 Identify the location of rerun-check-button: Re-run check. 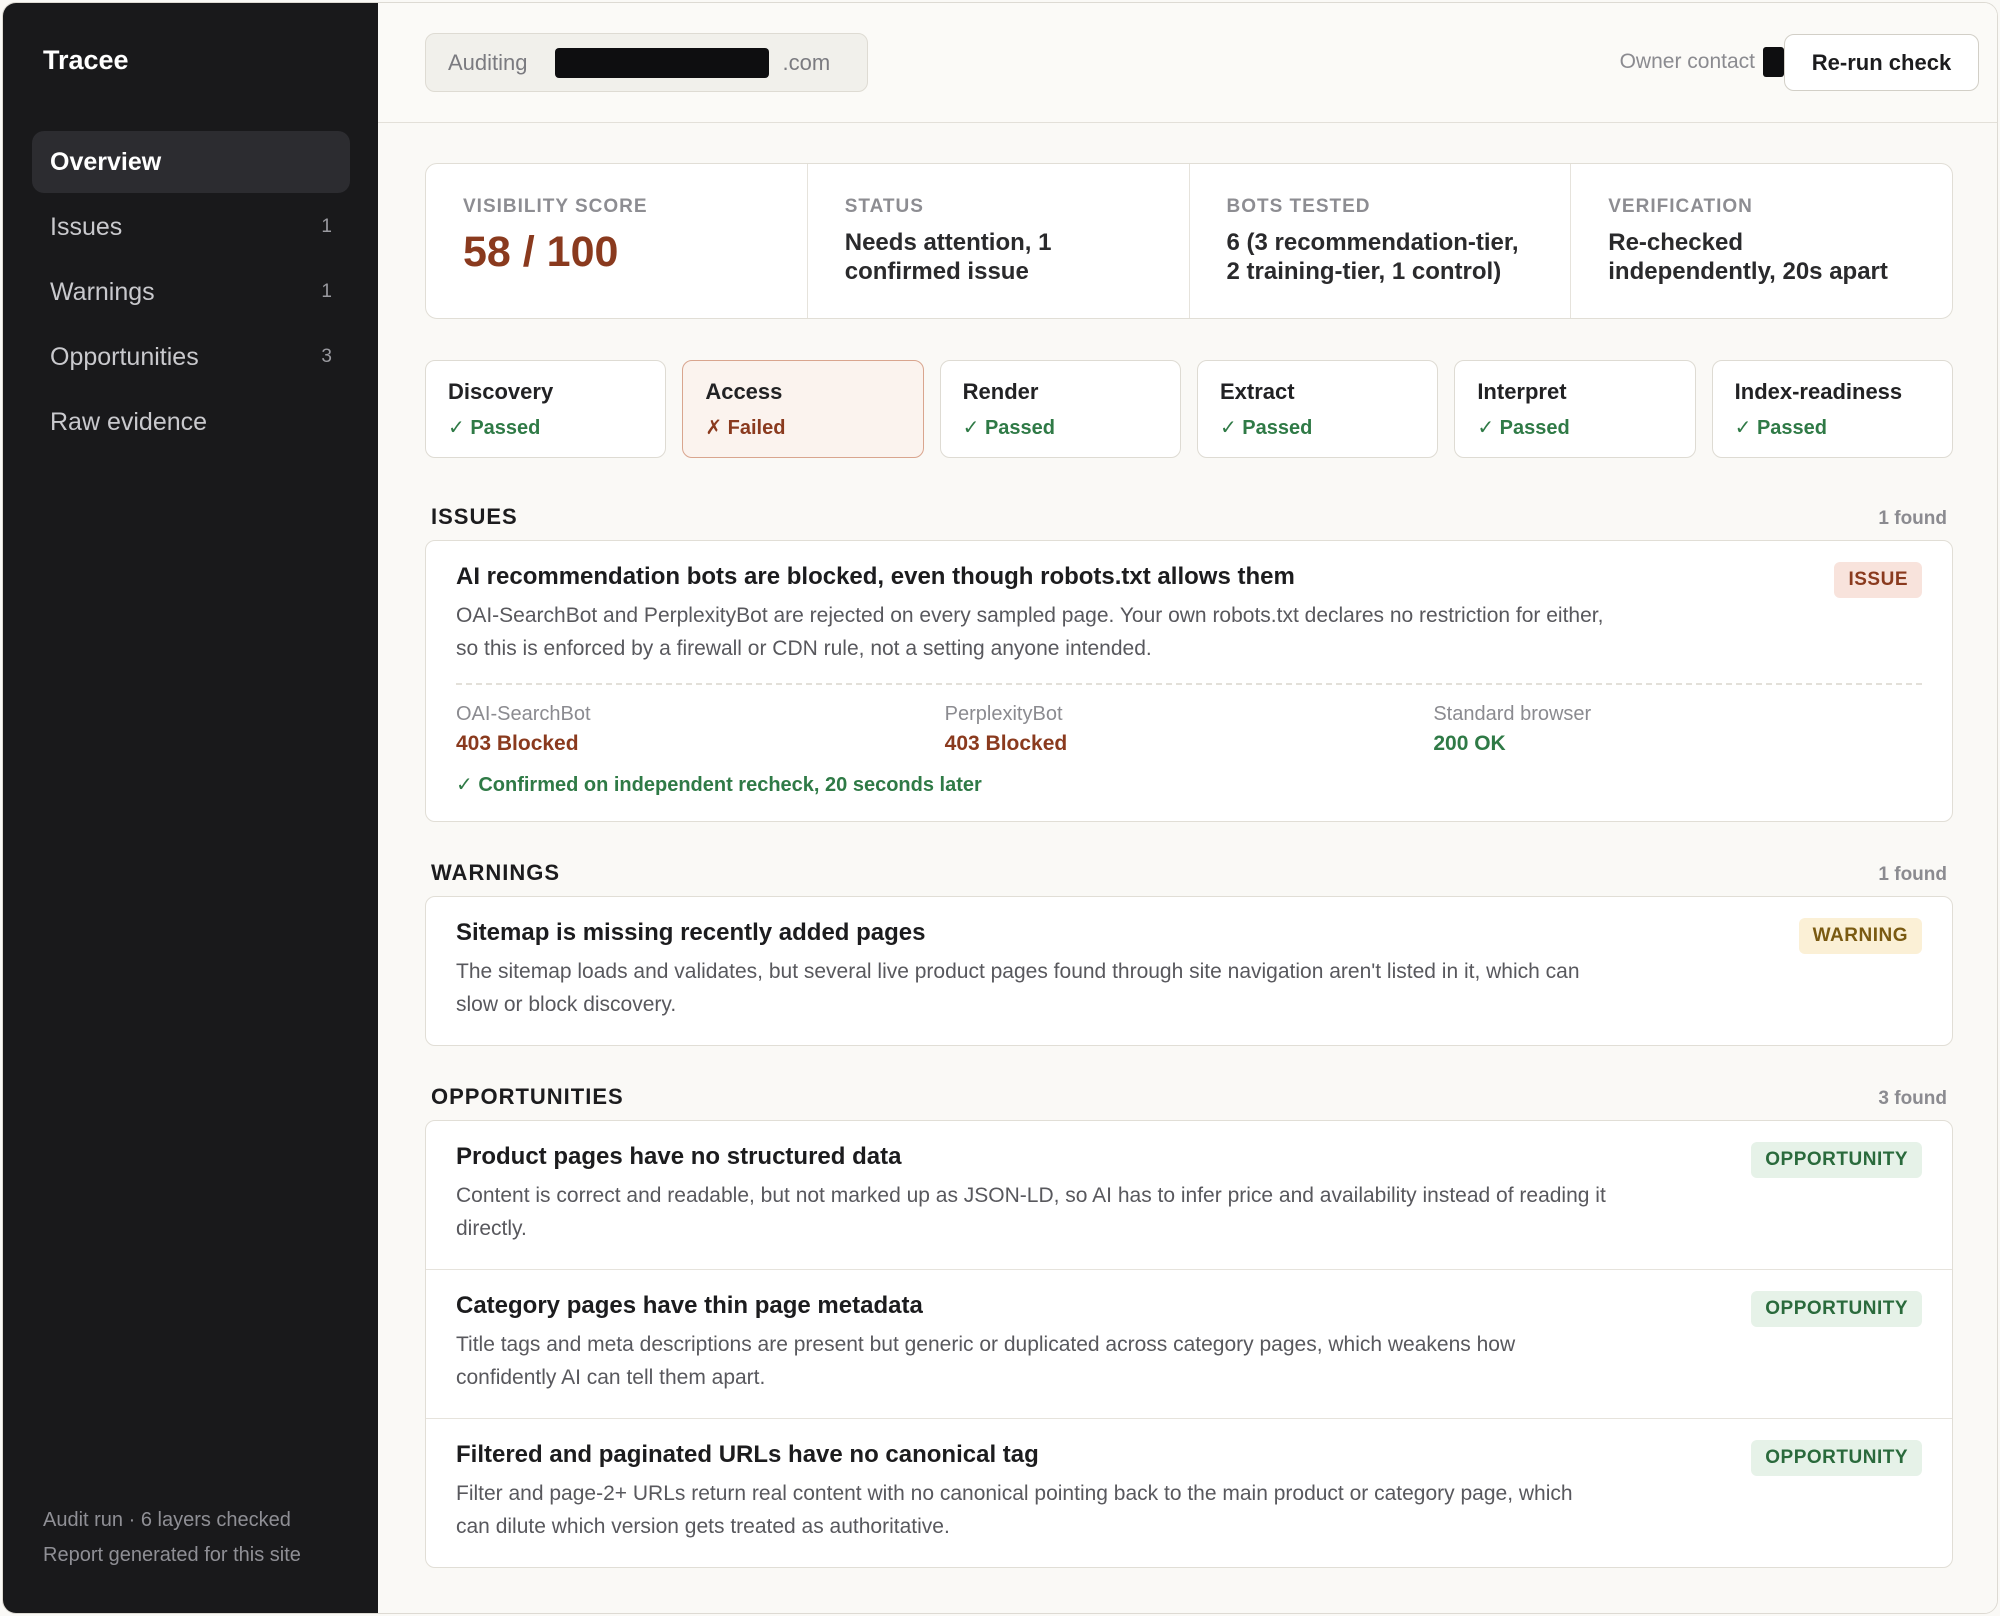
(1881, 62).